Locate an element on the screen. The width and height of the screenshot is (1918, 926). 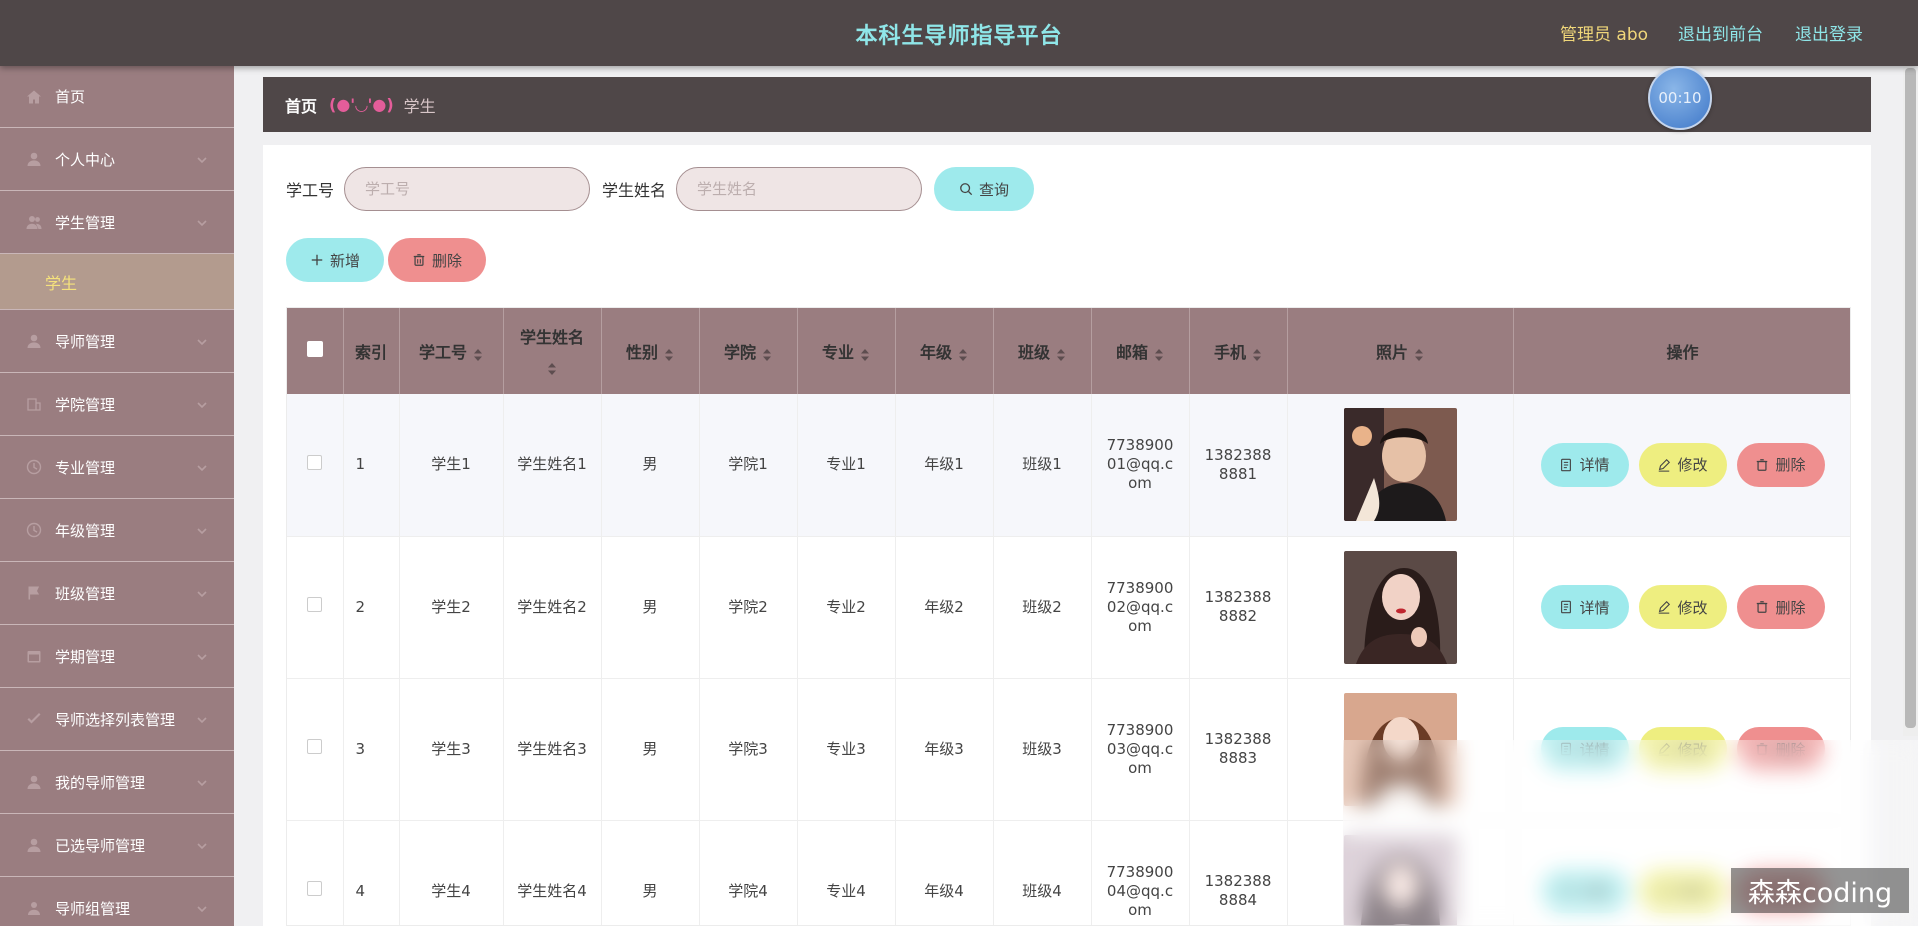
cell-major: 专业4 is located at coordinates (846, 872).